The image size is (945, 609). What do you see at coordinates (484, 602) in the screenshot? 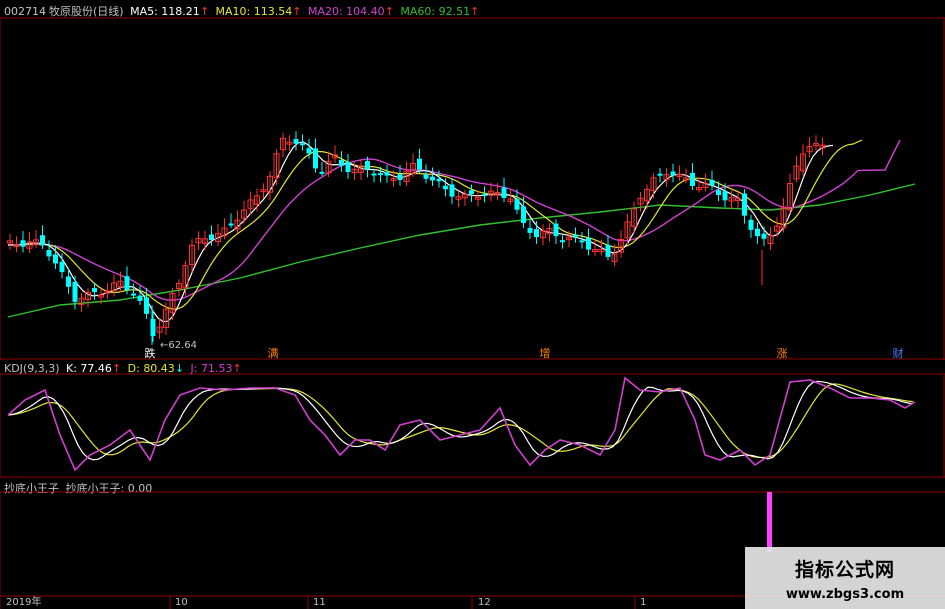
I see `x-label-12: 12` at bounding box center [484, 602].